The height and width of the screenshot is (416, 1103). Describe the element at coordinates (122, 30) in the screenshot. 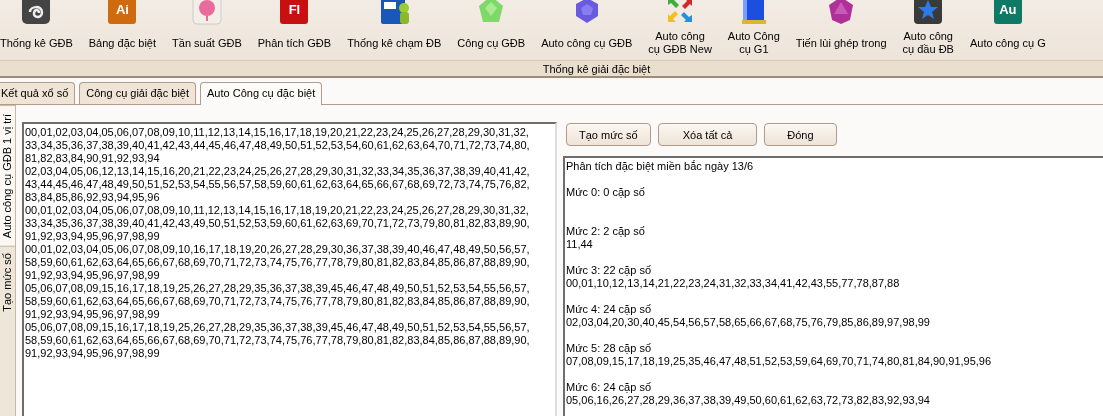

I see `toolbar-button: Ai Bảng đặc biệt` at that location.